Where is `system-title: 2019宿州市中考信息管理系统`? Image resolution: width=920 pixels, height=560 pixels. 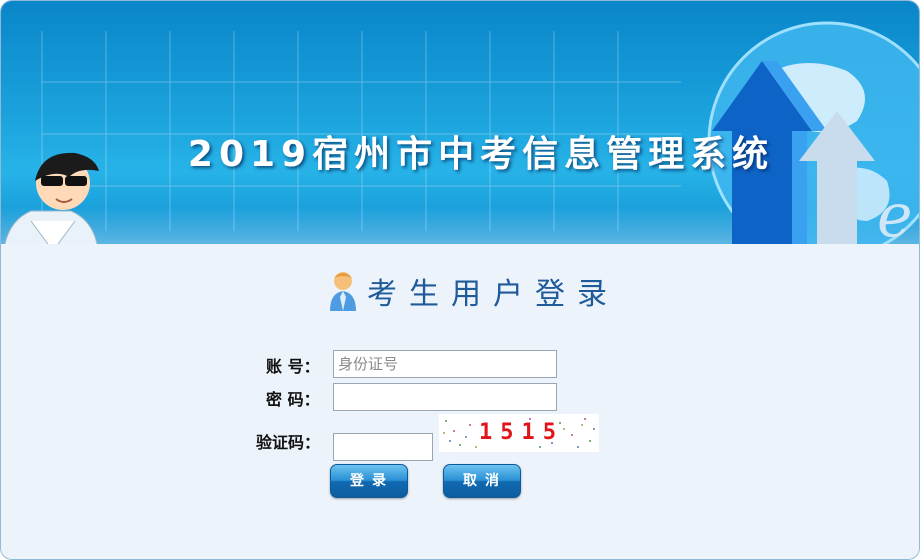 system-title: 2019宿州市中考信息管理系统 is located at coordinates (481, 154).